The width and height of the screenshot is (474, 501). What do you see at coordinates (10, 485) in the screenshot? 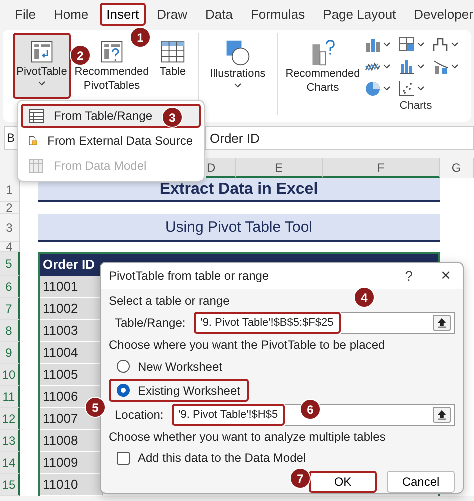
I see `row-header: 15` at bounding box center [10, 485].